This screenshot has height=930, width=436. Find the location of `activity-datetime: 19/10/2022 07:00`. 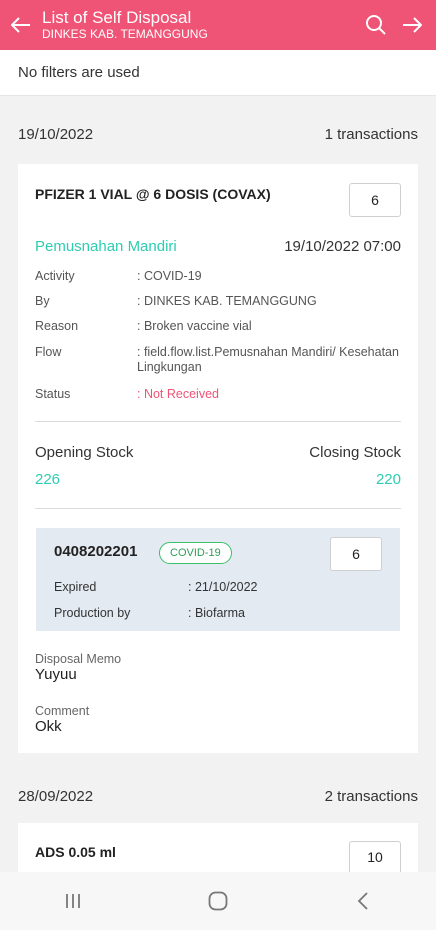

activity-datetime: 19/10/2022 07:00 is located at coordinates (342, 246).